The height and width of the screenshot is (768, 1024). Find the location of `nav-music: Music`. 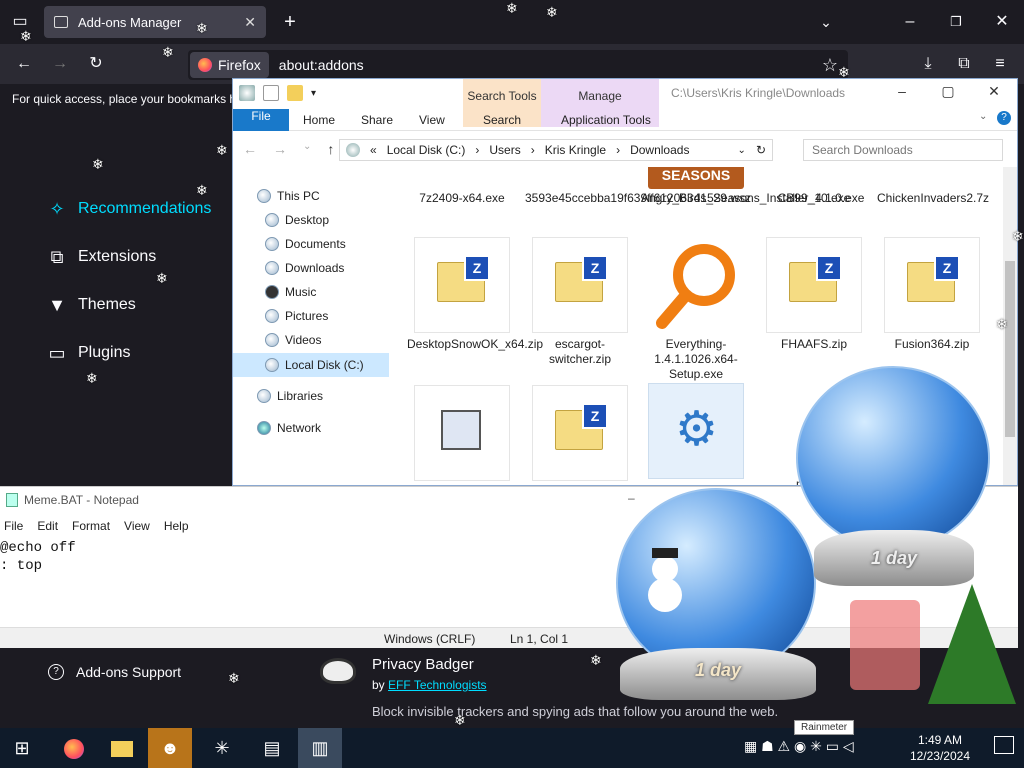

nav-music: Music is located at coordinates (290, 292).